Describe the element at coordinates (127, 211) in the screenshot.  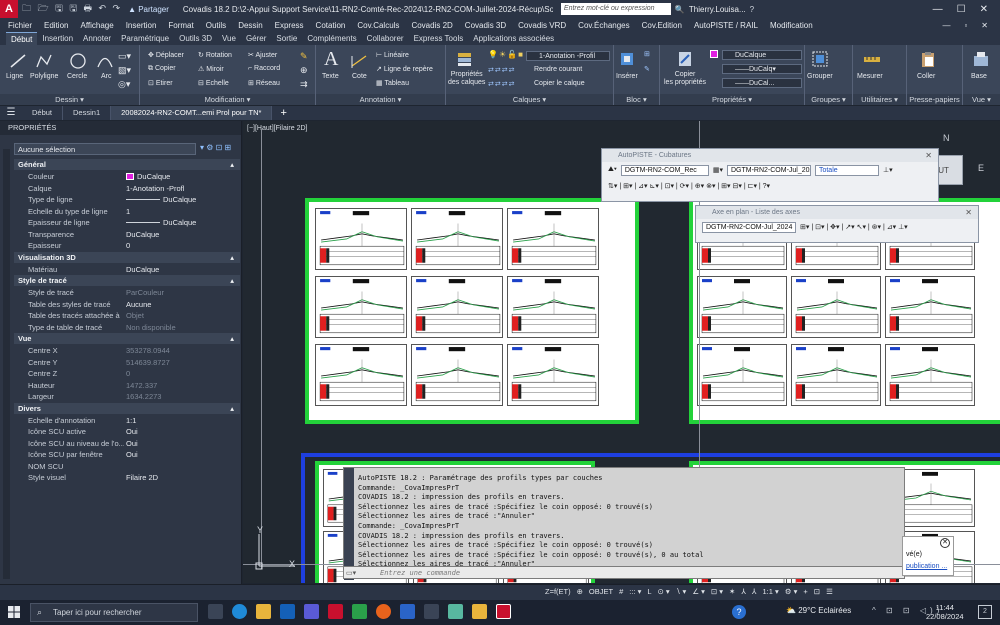
I see `property-row: Echelle du type de ligne 1` at that location.